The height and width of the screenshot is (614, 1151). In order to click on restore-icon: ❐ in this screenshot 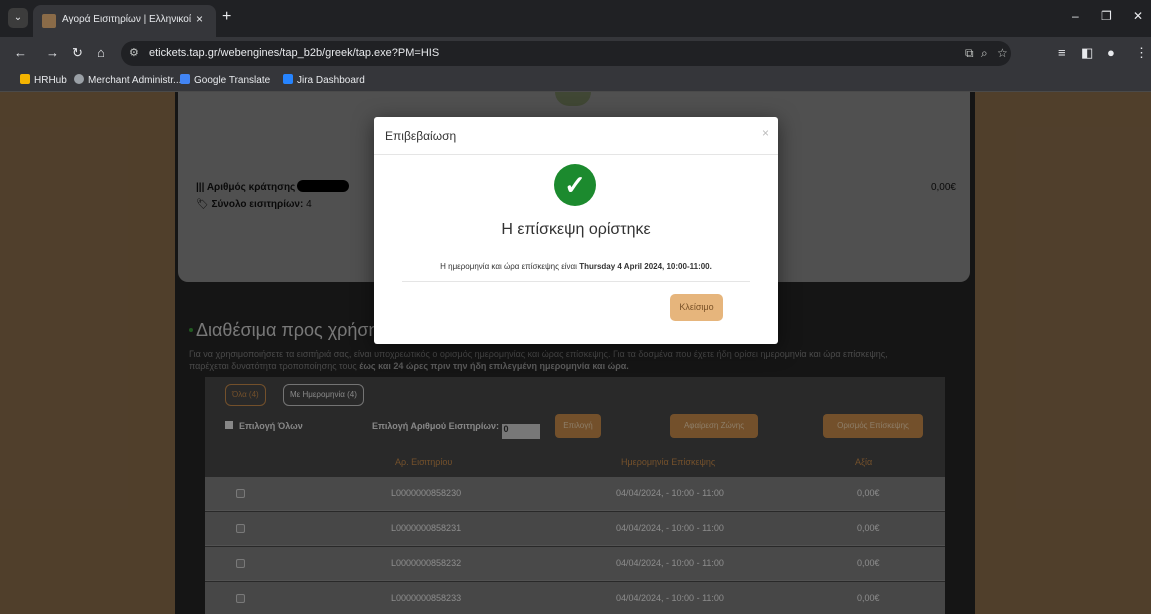, I will do `click(1106, 16)`.